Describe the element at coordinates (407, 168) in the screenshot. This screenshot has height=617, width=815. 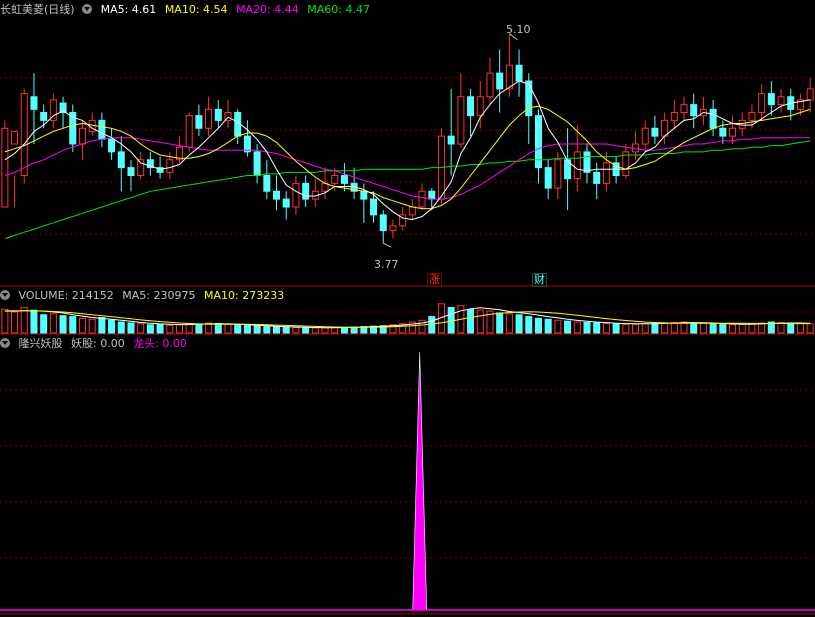
I see `ma20-line` at that location.